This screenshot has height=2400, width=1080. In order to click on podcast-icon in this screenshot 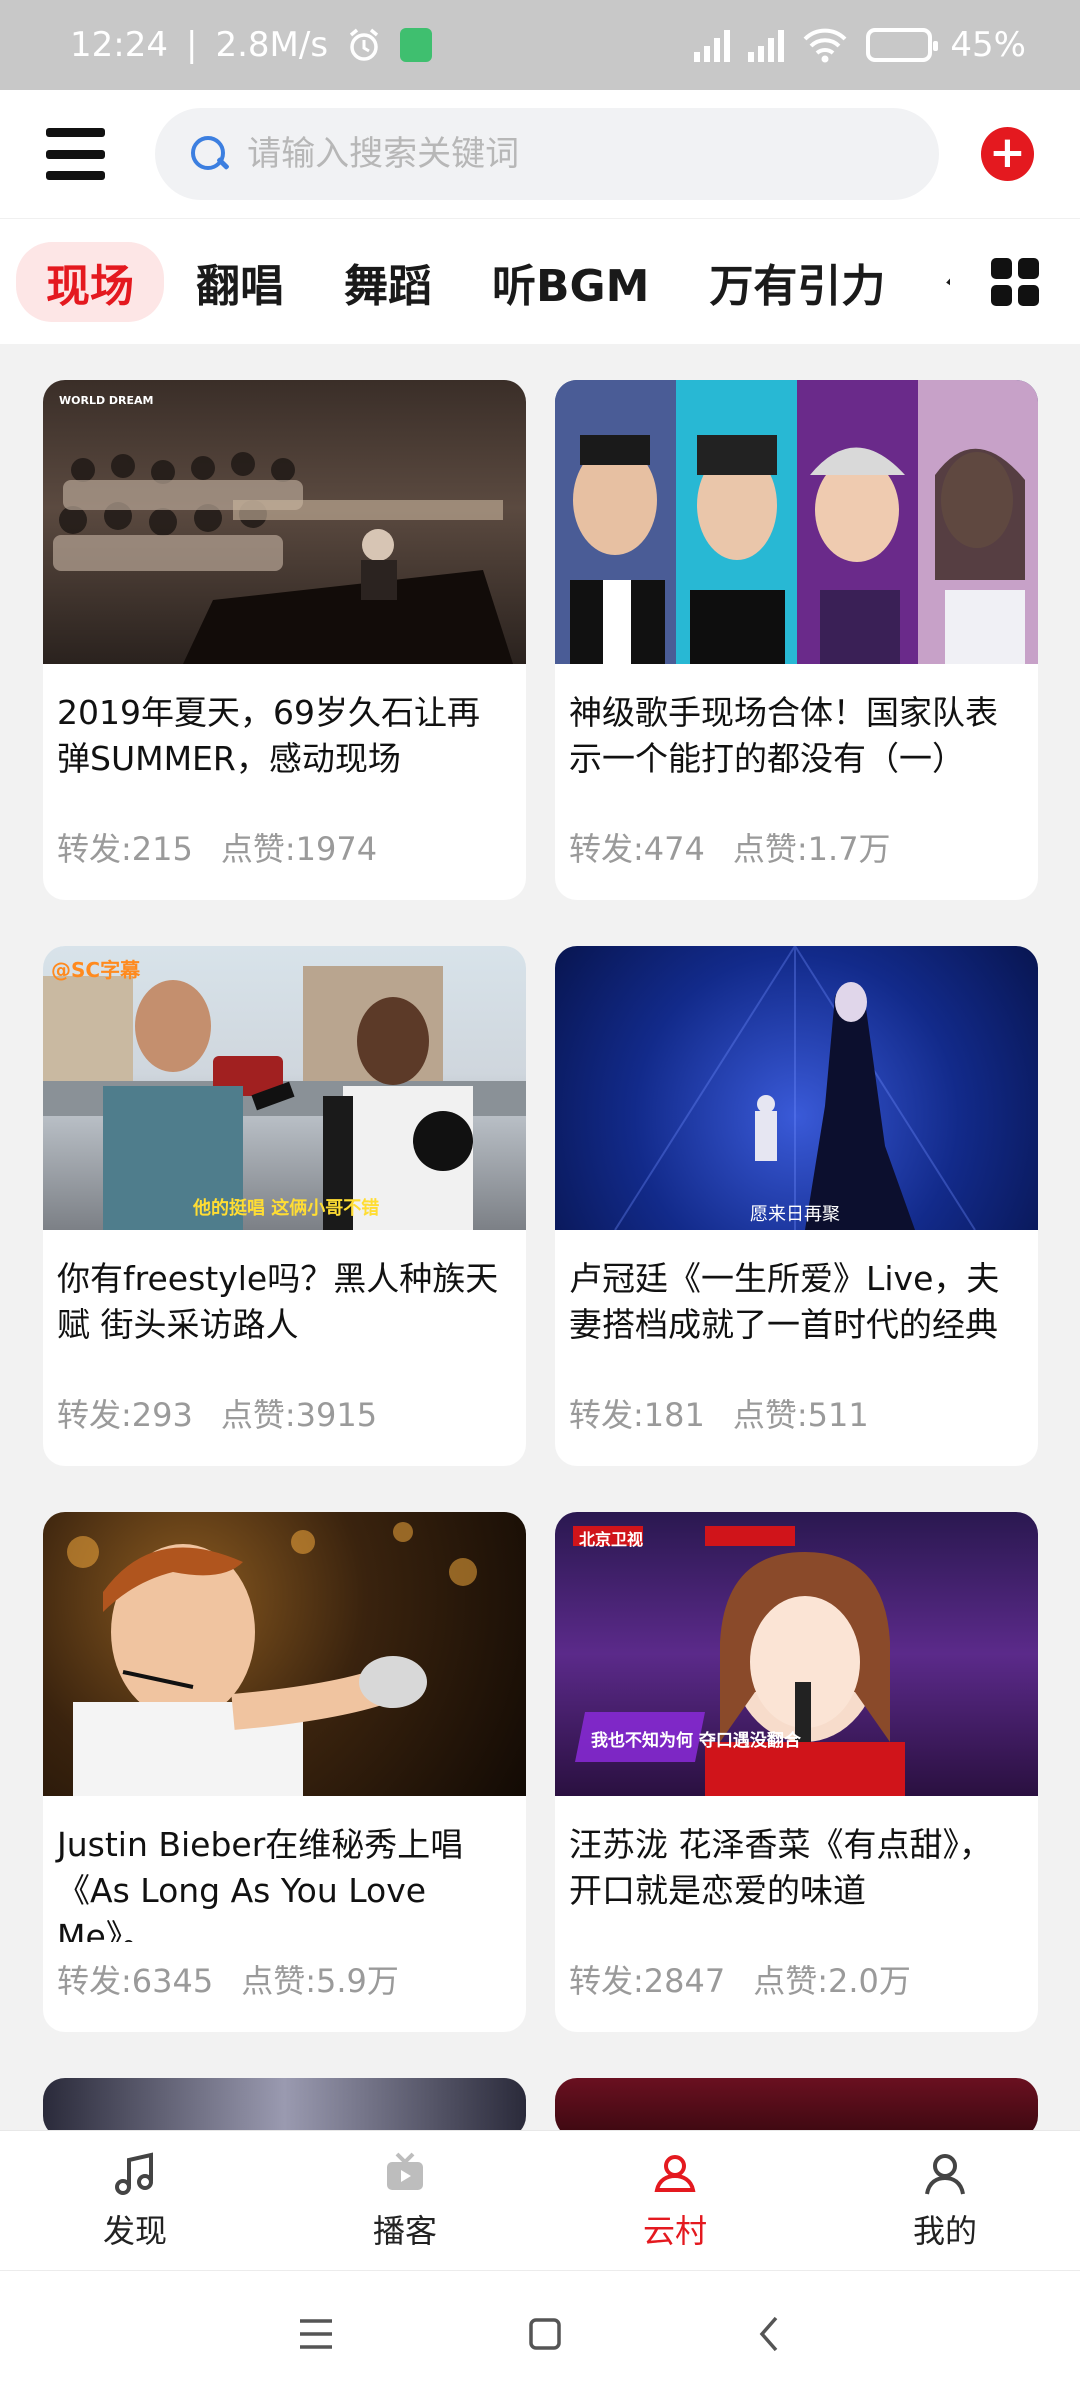, I will do `click(405, 2174)`.